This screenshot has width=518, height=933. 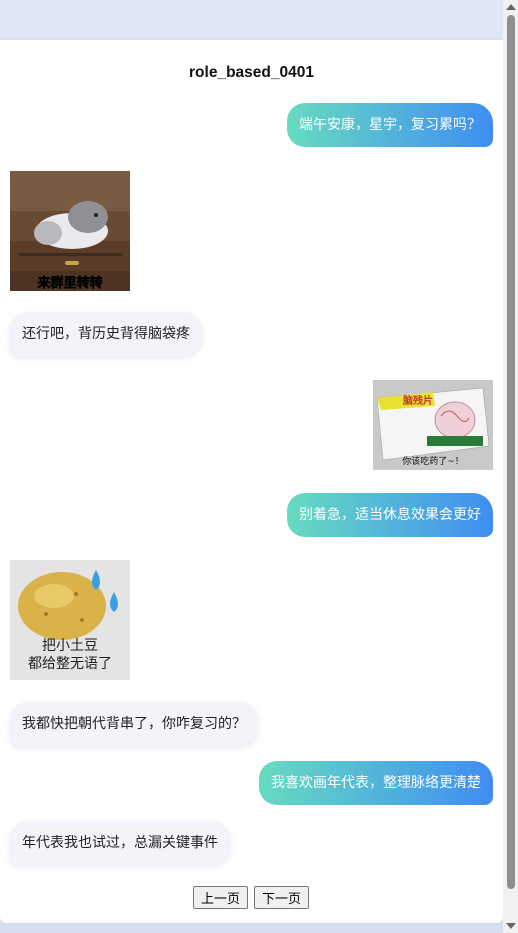 I want to click on next-page-button: 下一页, so click(x=282, y=897).